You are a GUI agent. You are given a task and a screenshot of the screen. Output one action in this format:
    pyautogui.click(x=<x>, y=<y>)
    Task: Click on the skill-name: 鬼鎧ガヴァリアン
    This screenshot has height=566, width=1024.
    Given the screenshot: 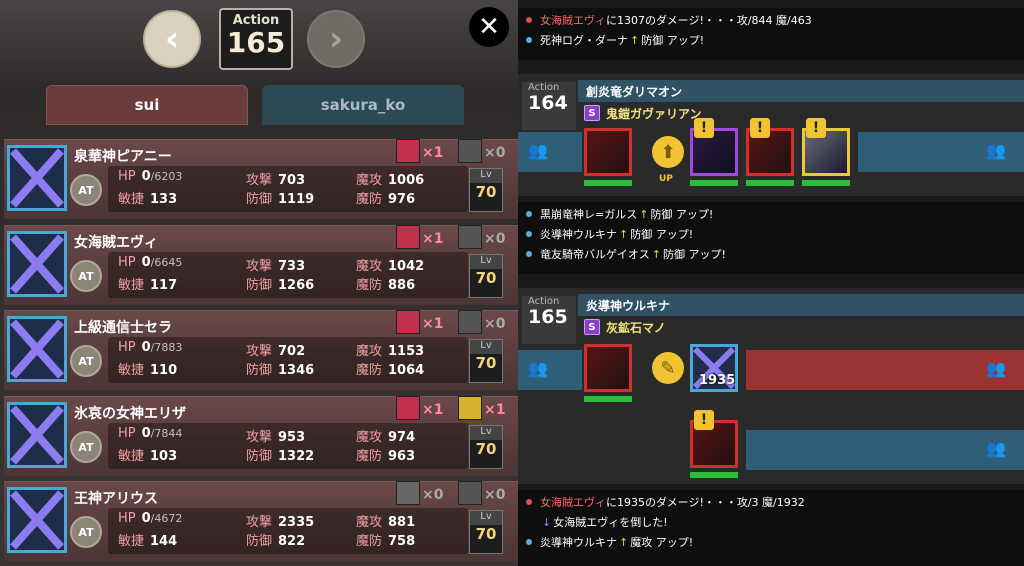 What is the action you would take?
    pyautogui.click(x=654, y=113)
    